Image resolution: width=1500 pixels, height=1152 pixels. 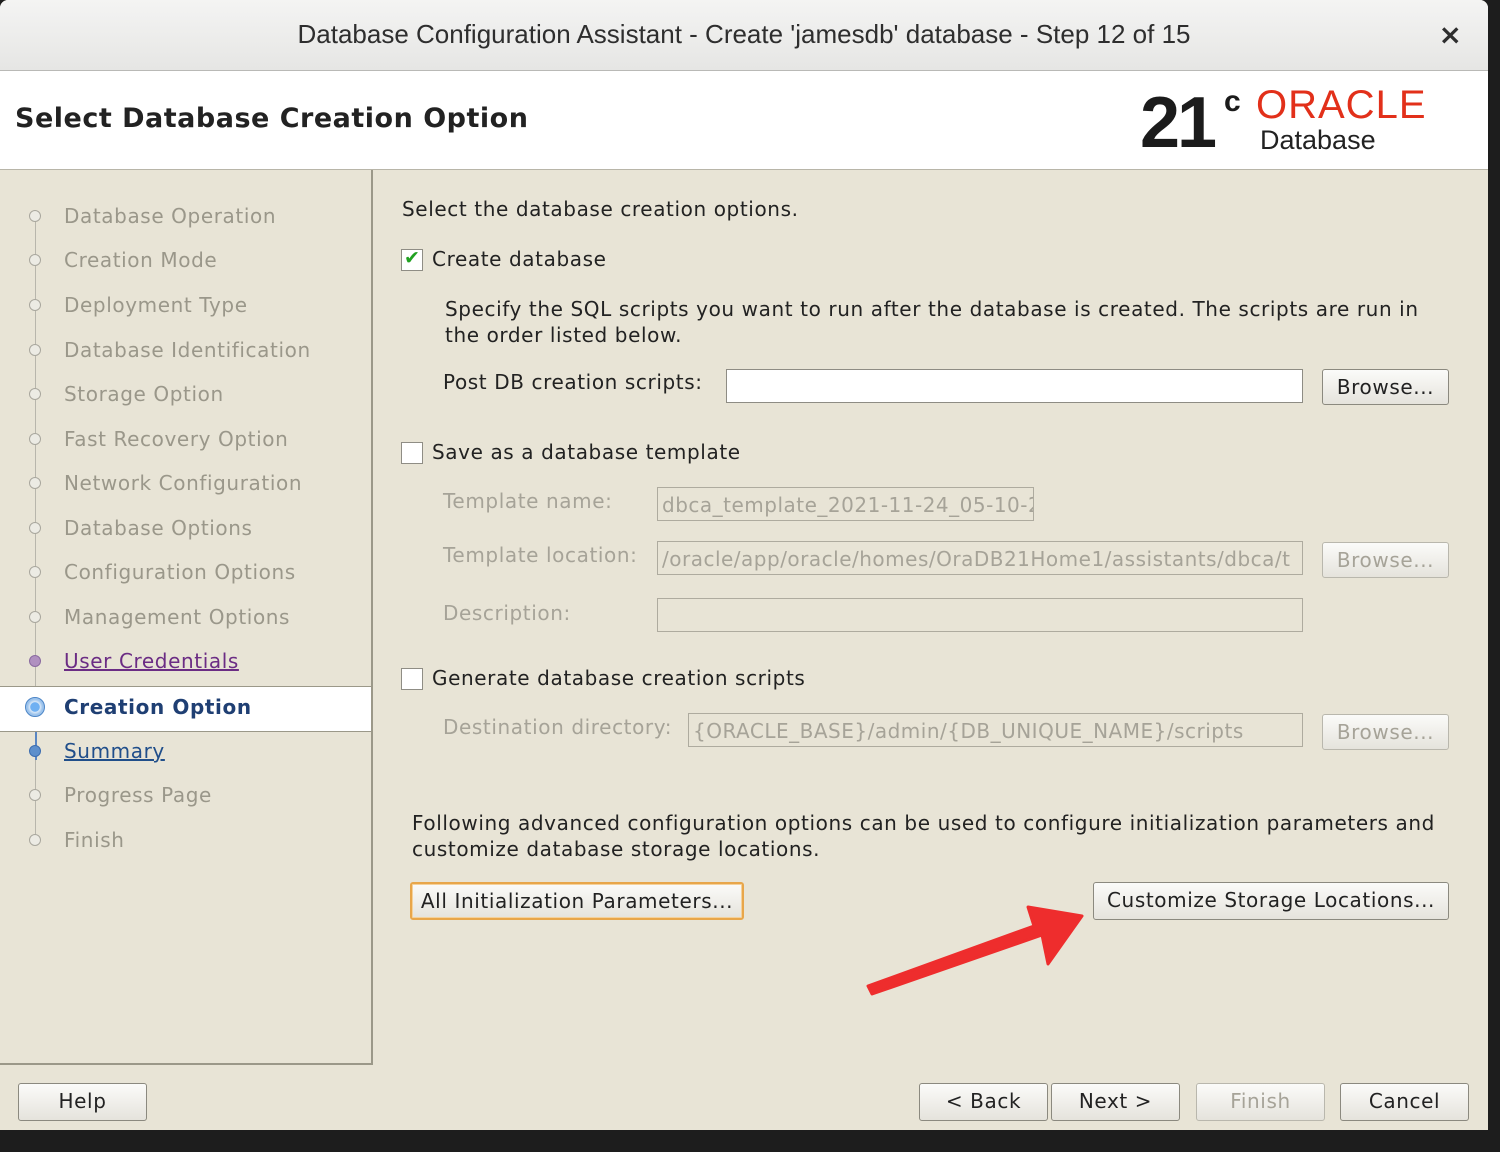 I want to click on annotation-arrow-path, so click(x=975, y=950).